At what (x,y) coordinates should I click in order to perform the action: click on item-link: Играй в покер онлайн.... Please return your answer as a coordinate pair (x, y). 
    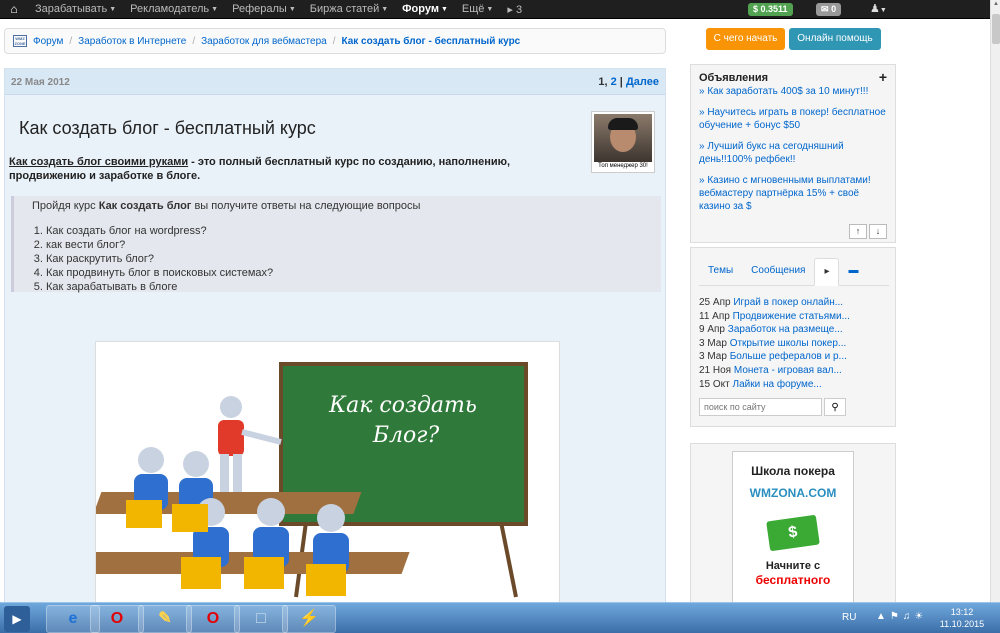
    Looking at the image, I should click on (788, 302).